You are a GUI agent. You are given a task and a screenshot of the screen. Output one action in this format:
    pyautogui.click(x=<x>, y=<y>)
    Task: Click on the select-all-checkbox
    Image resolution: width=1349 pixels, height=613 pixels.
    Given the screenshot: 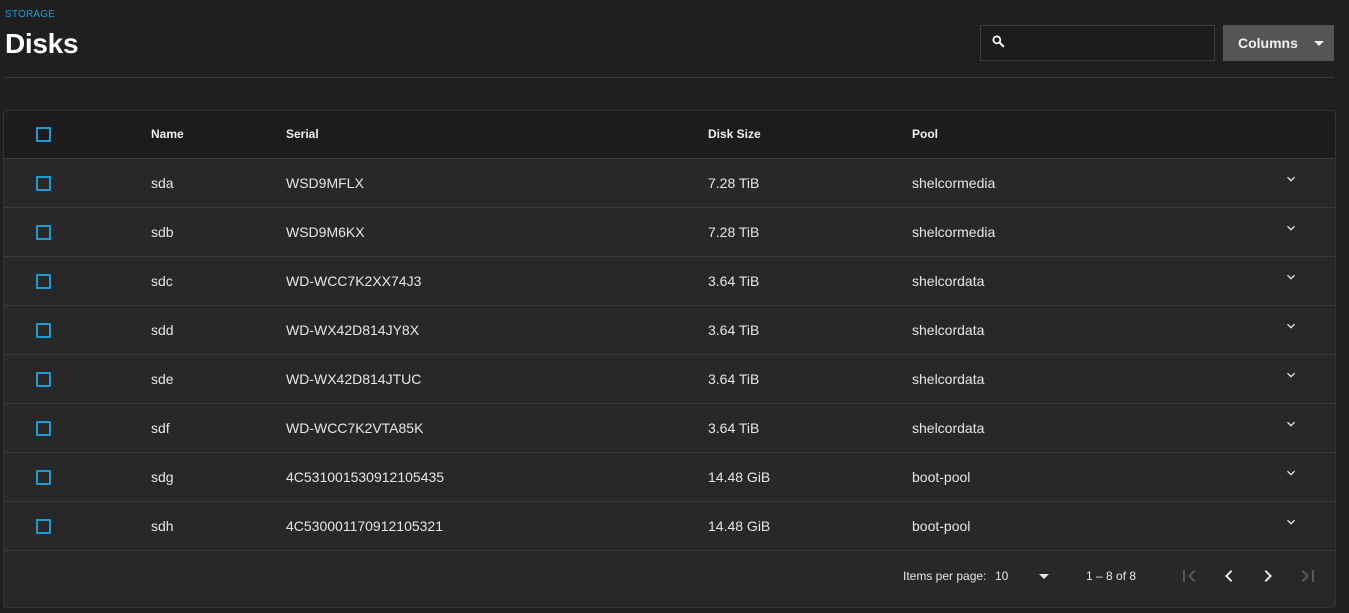 What is the action you would take?
    pyautogui.click(x=43, y=134)
    